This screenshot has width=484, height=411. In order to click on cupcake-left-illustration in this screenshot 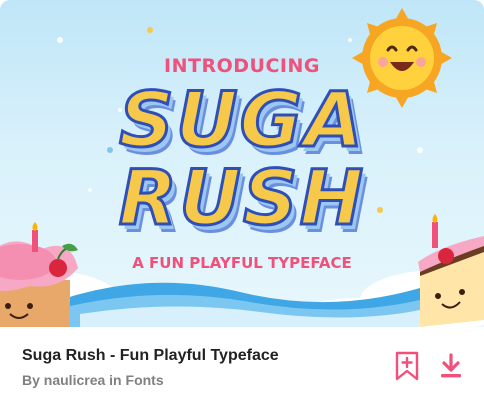, I will do `click(39, 274)`.